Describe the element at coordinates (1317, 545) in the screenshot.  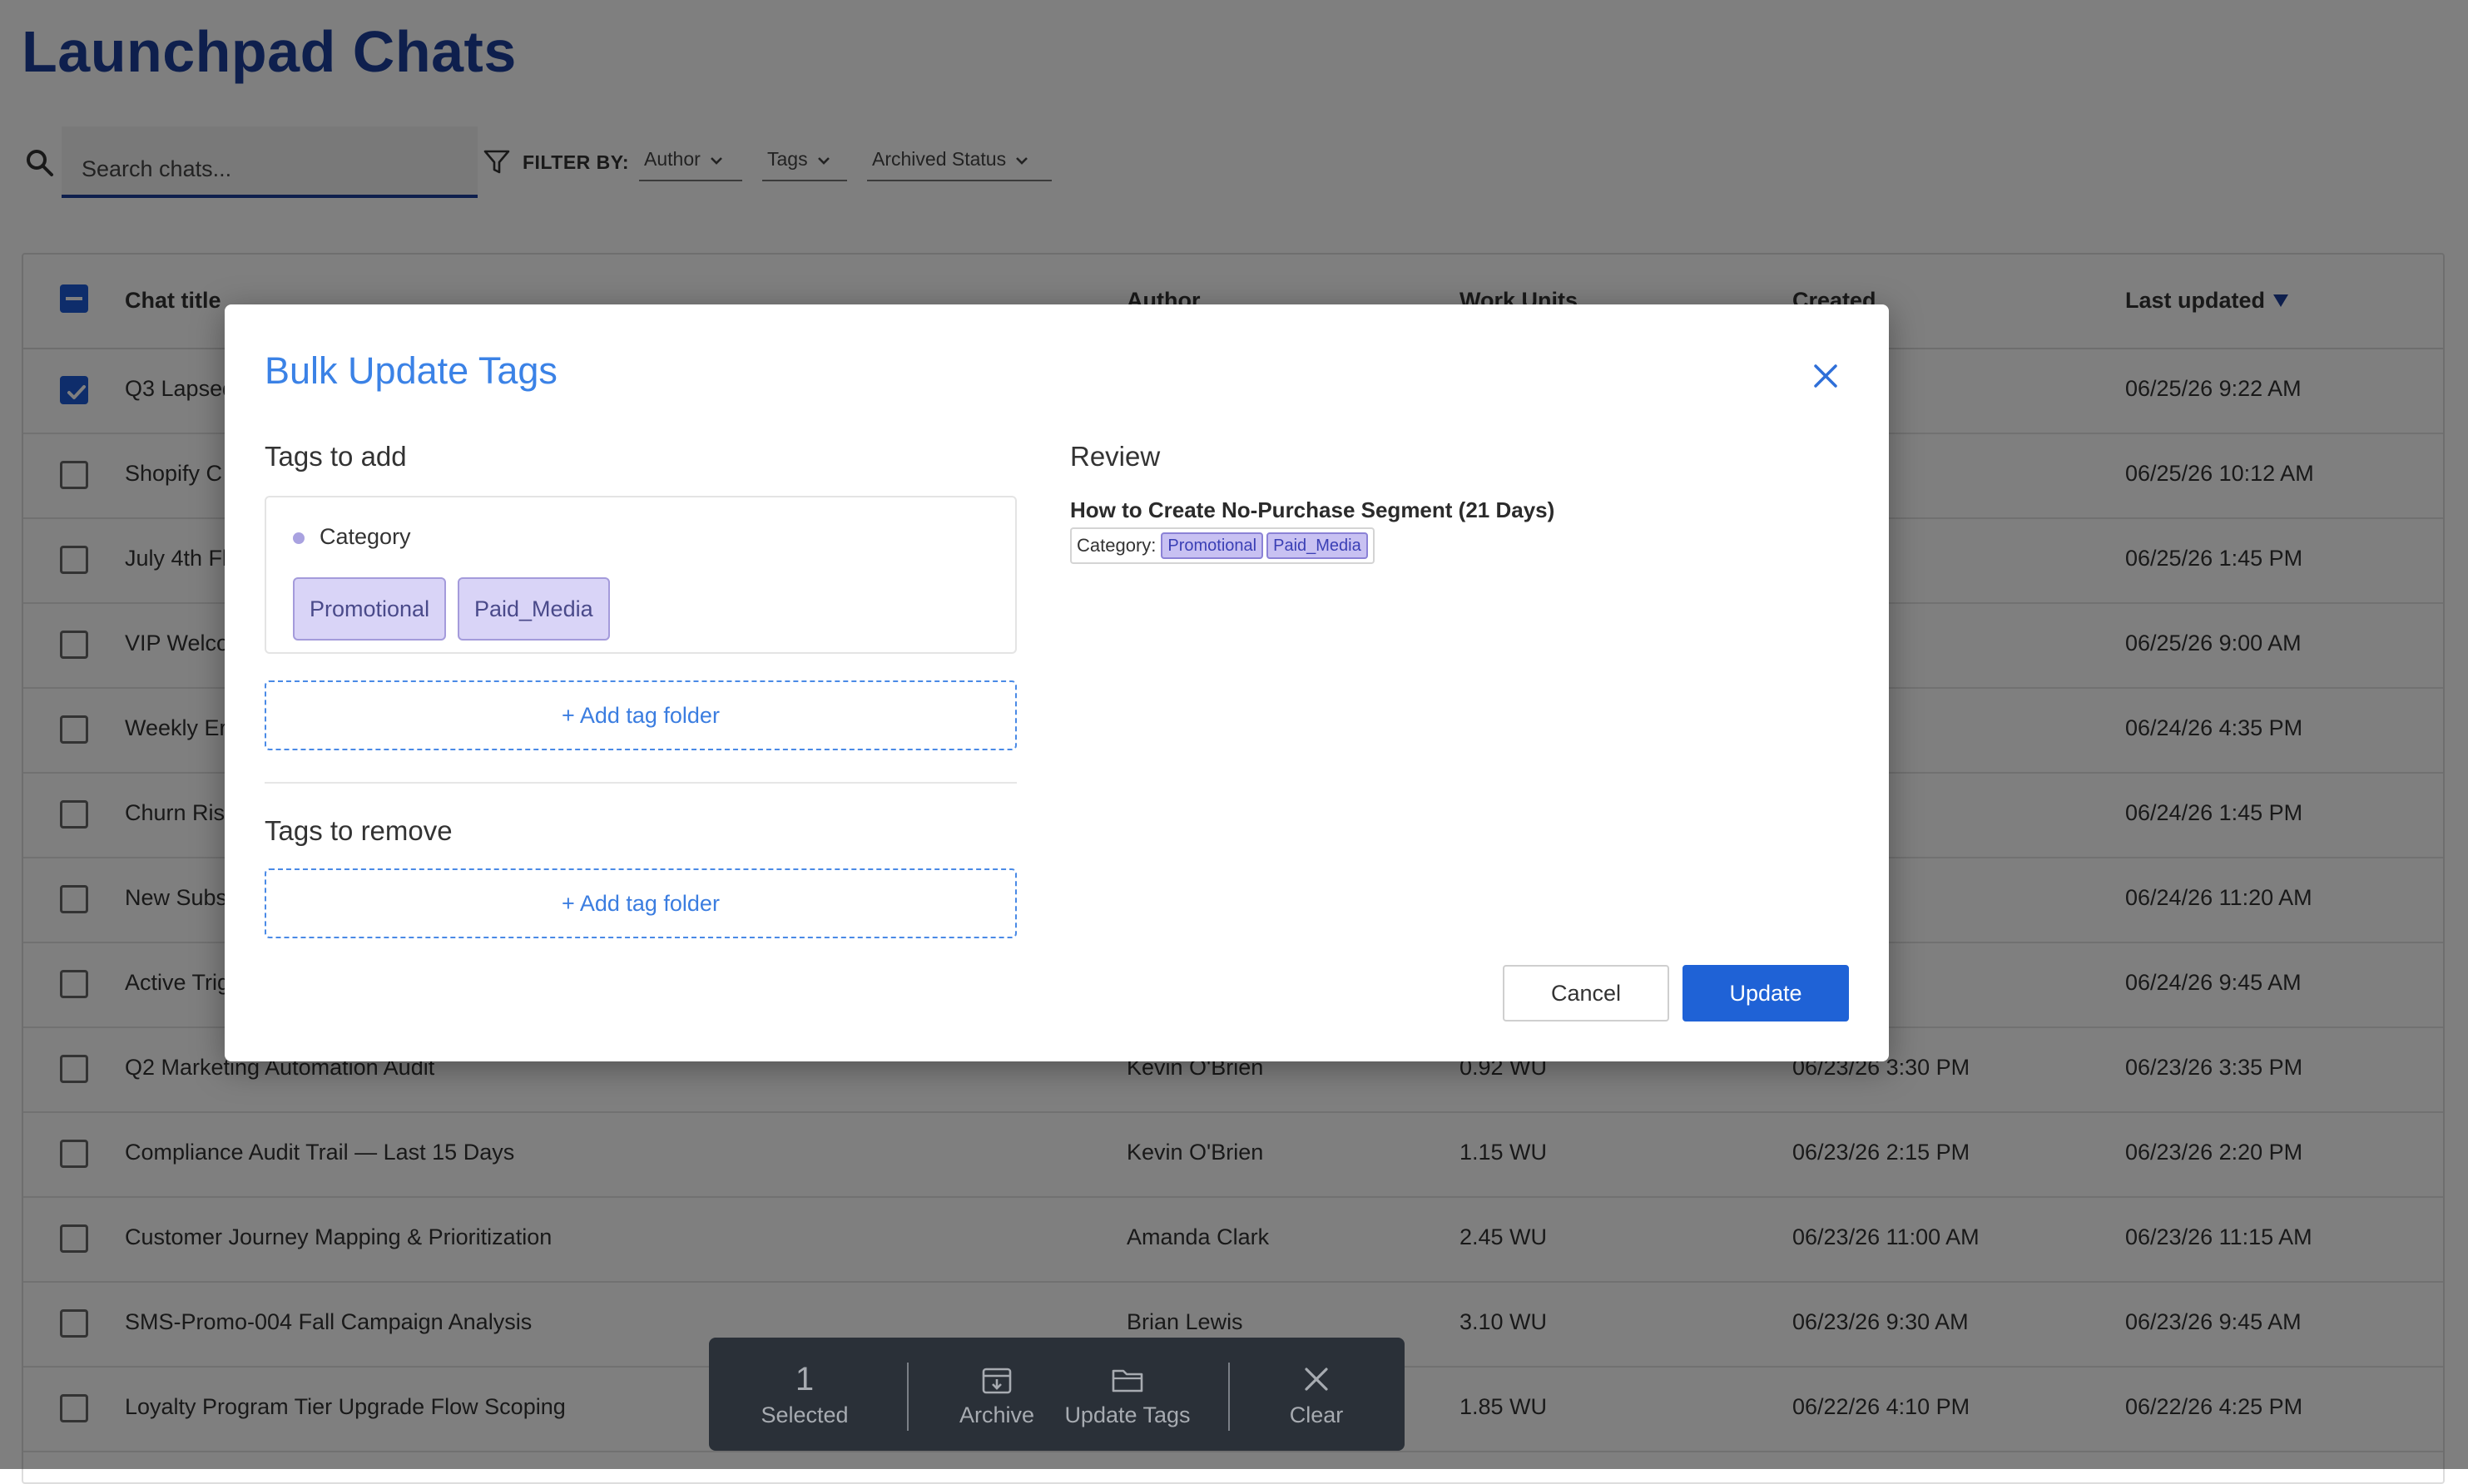
I see `review-tag-paid-media: Paid_Media` at that location.